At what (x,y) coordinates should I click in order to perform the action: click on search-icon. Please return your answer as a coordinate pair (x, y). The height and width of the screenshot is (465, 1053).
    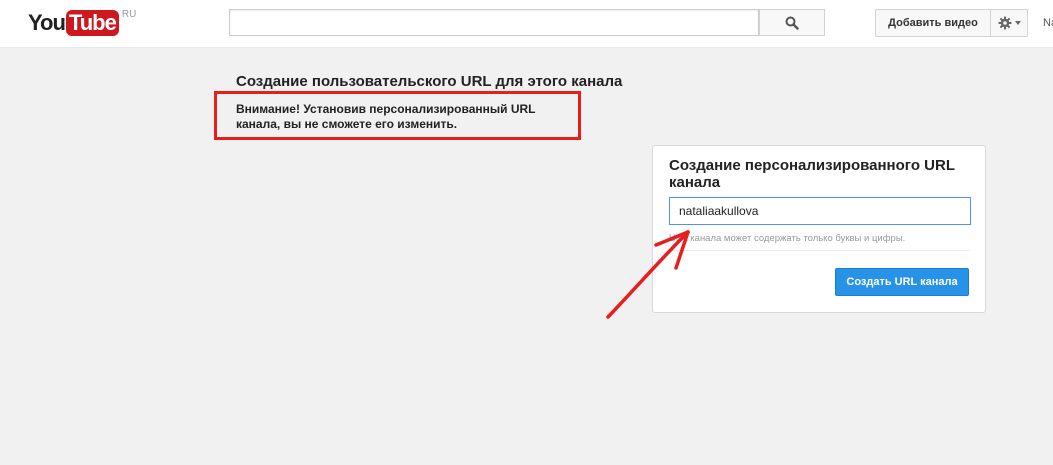
    Looking at the image, I should click on (792, 23).